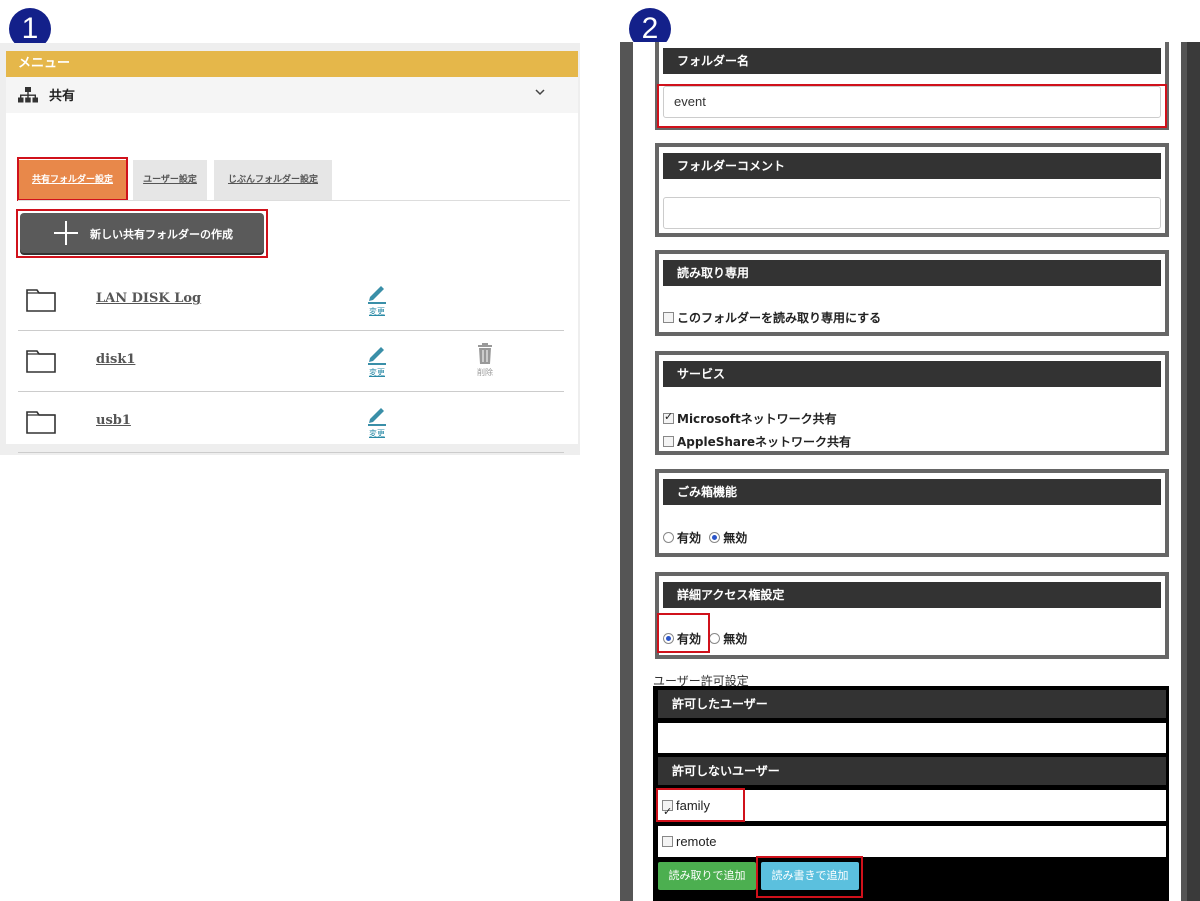 This screenshot has width=1200, height=901. What do you see at coordinates (273, 180) in the screenshot?
I see `tab-my-folder-settings: じぶんフォルダー設定` at bounding box center [273, 180].